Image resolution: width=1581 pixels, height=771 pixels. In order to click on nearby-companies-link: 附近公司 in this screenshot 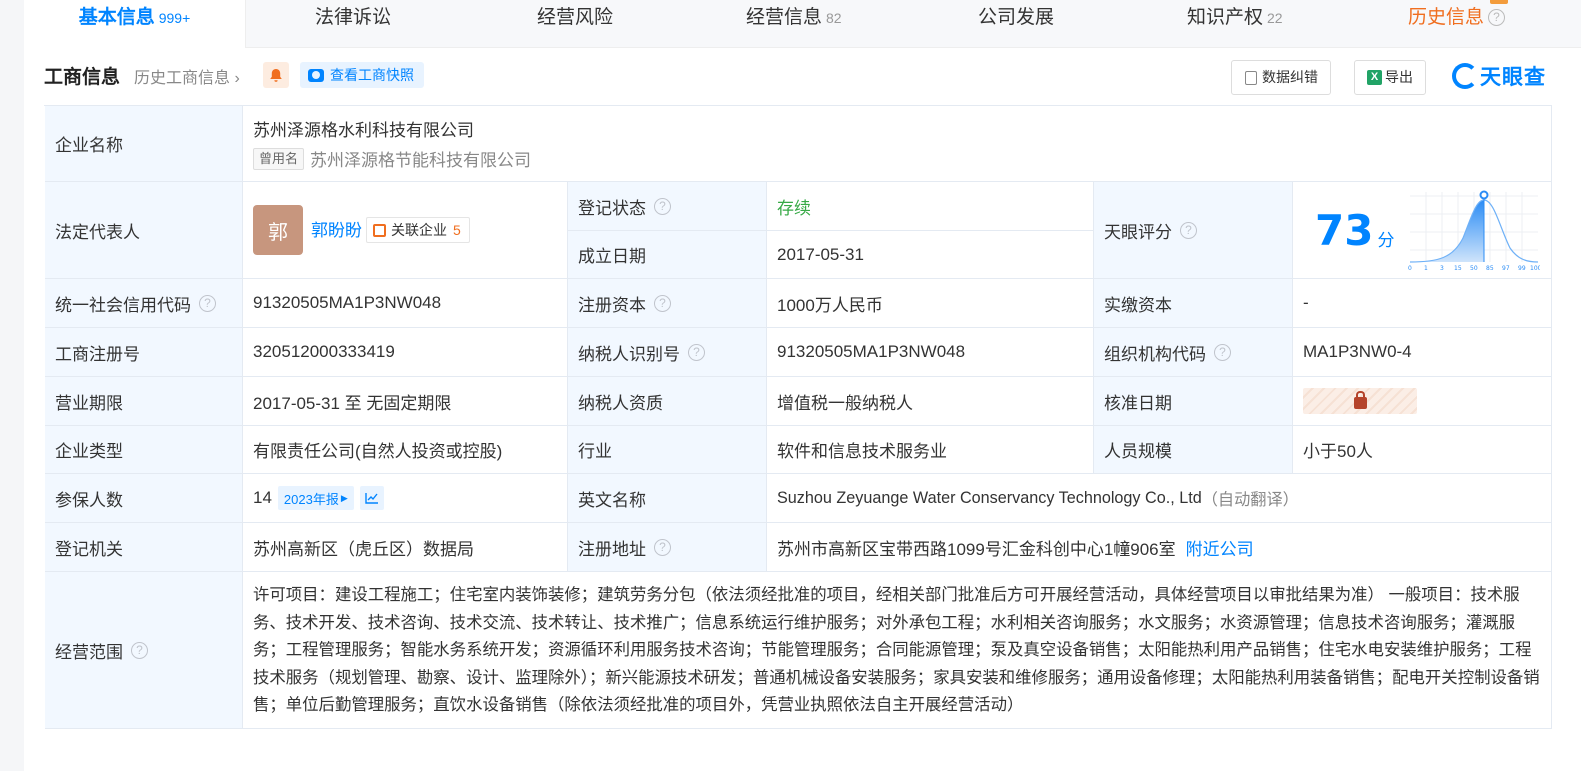, I will do `click(1220, 547)`.